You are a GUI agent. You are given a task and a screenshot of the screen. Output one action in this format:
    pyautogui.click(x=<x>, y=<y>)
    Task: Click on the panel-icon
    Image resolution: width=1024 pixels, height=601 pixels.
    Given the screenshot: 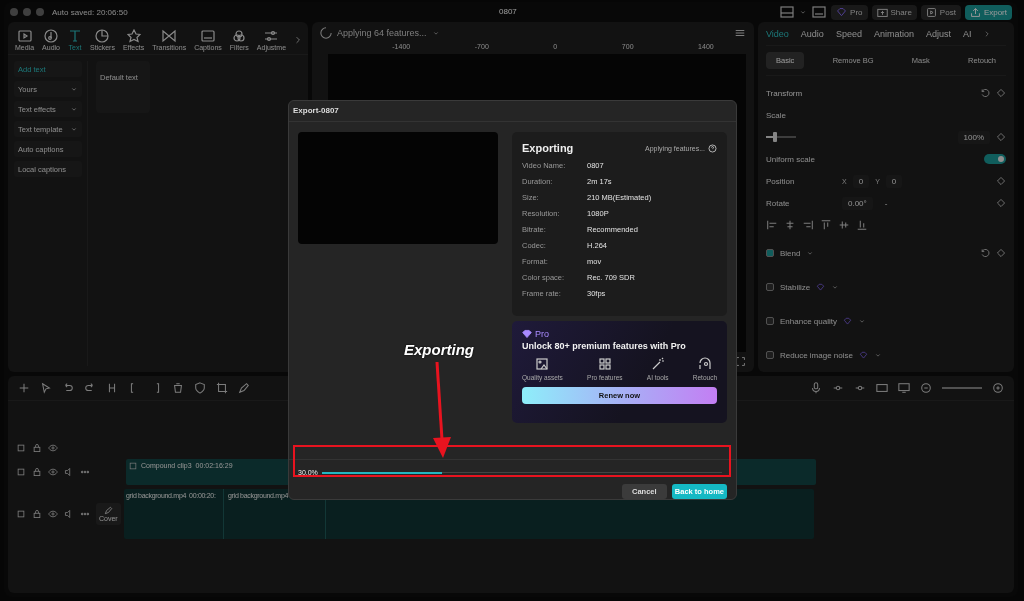 What is the action you would take?
    pyautogui.click(x=819, y=12)
    